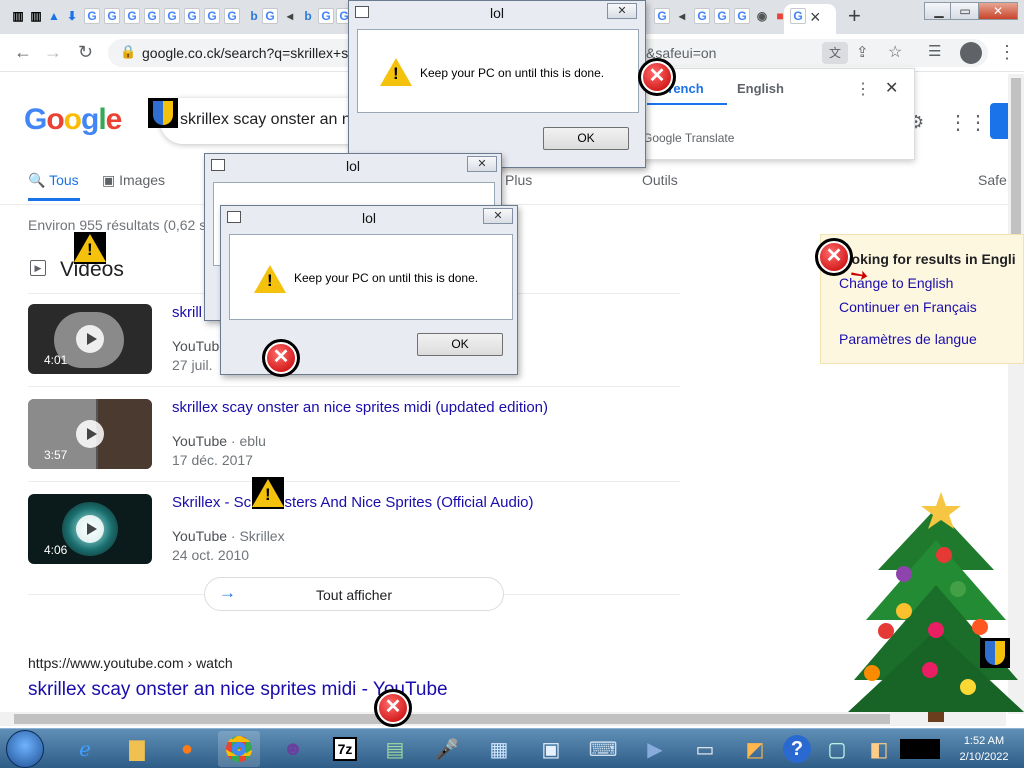 The width and height of the screenshot is (1024, 768). Describe the element at coordinates (879, 749) in the screenshot. I see `app-icon: ◧` at that location.